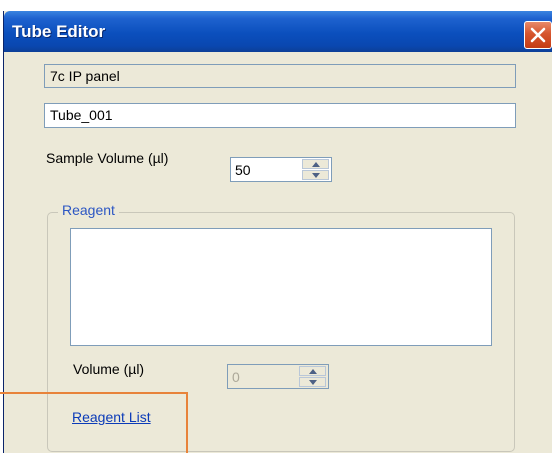 The height and width of the screenshot is (453, 552). I want to click on sample-volume-down-button, so click(315, 175).